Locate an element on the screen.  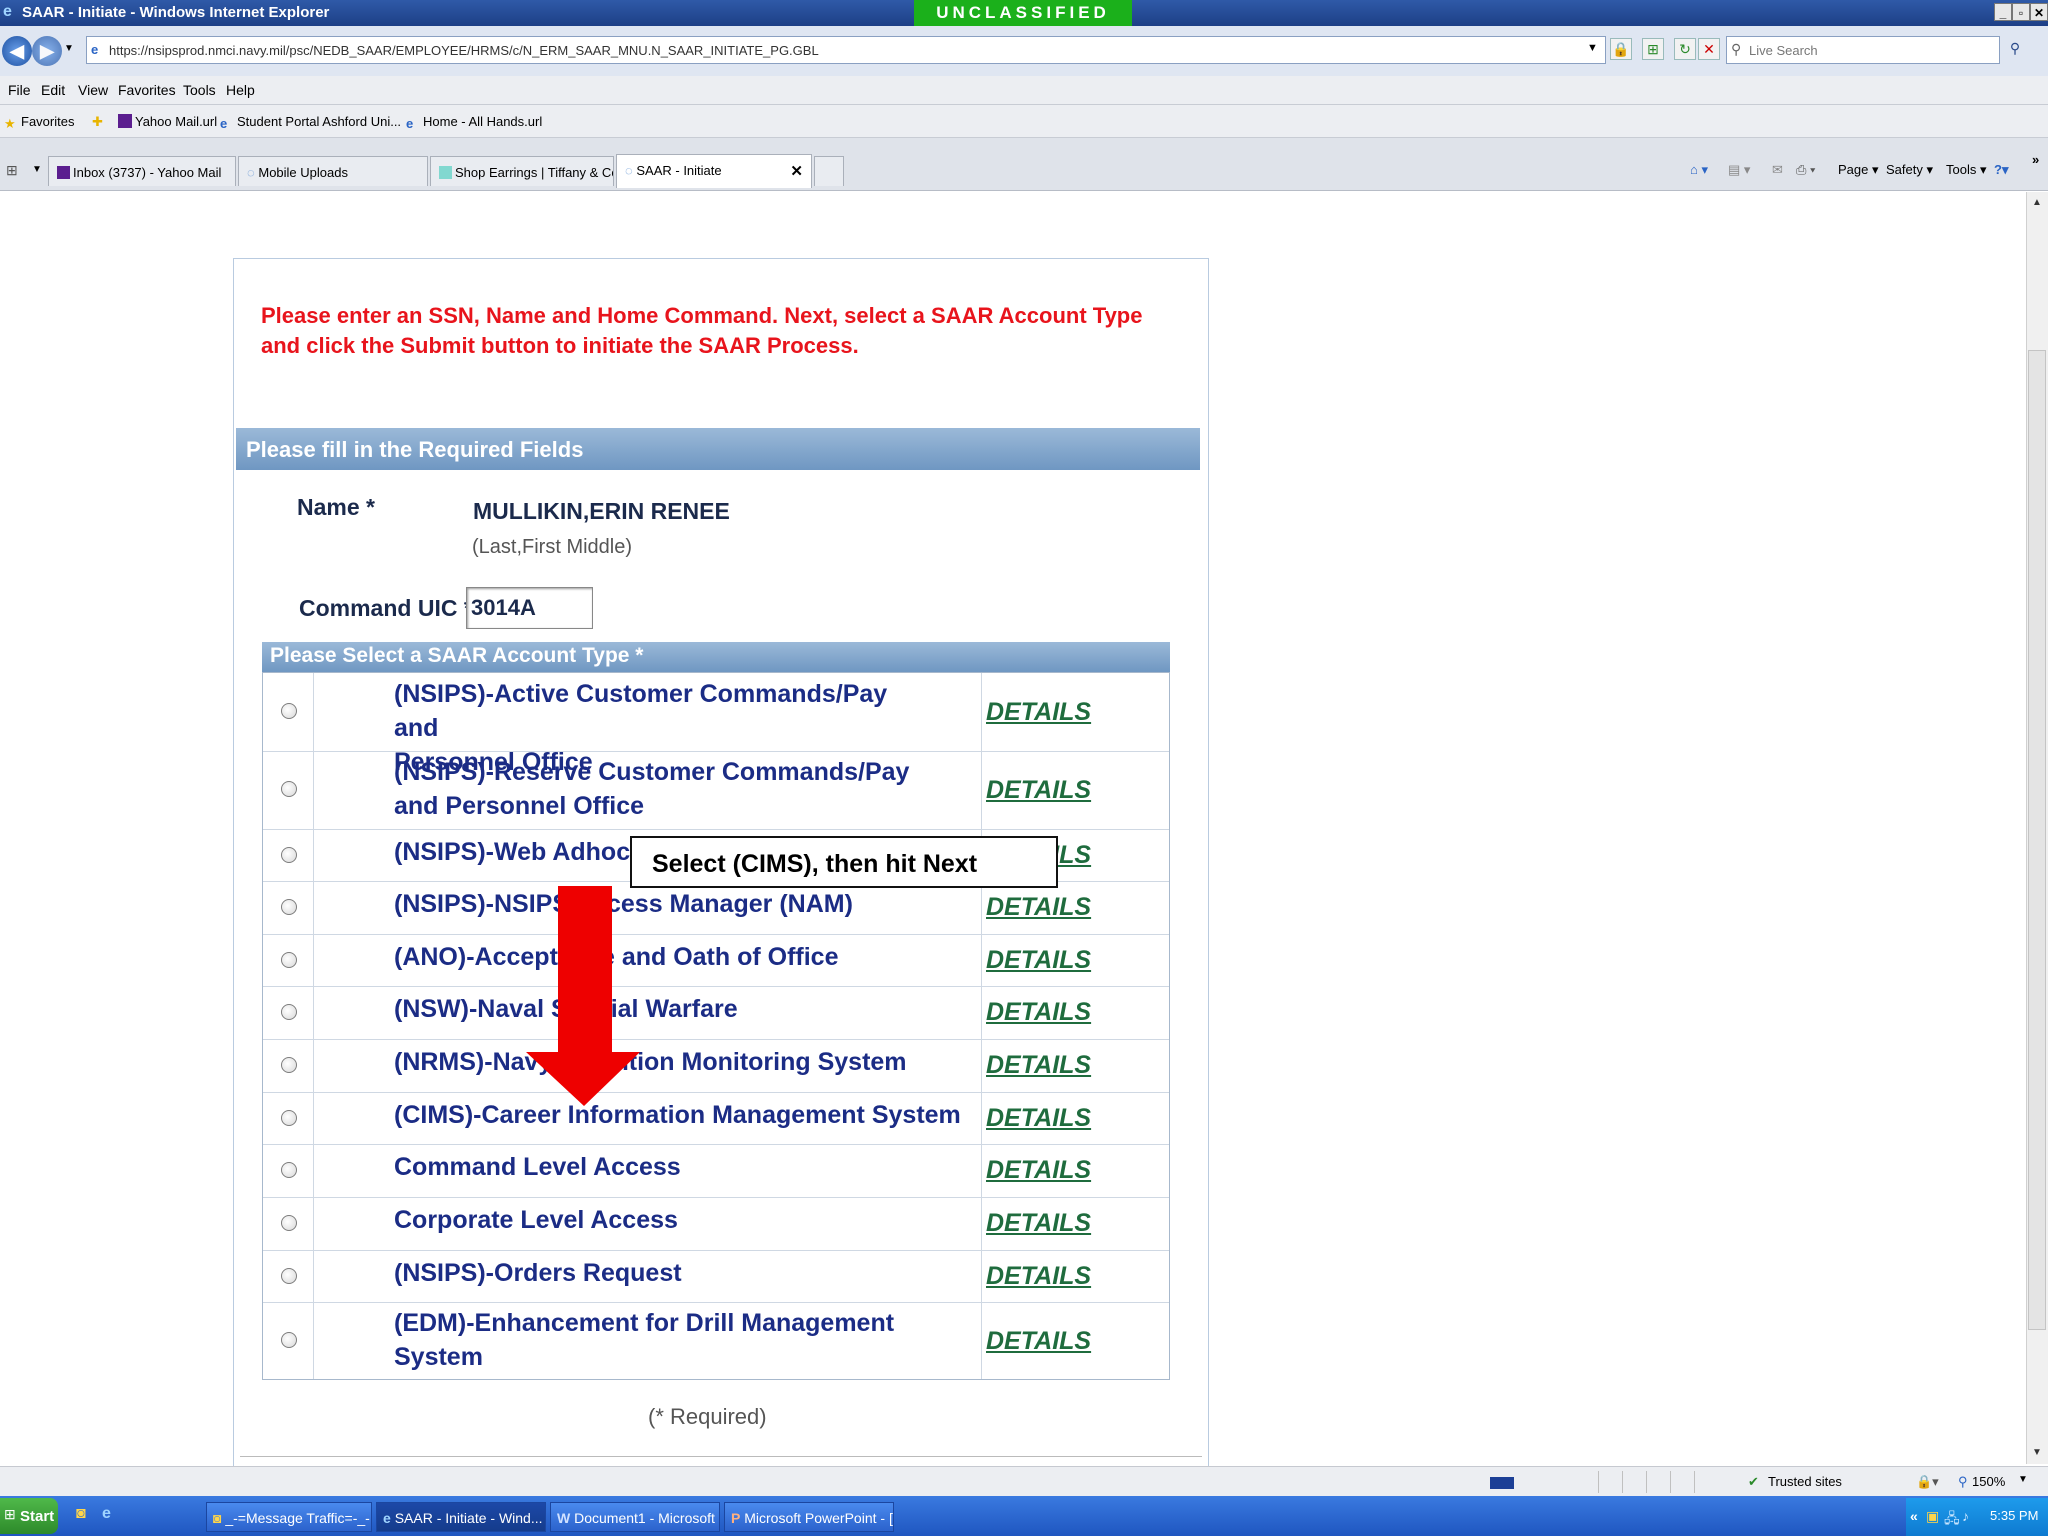
arrow-shape is located at coordinates (583, 996).